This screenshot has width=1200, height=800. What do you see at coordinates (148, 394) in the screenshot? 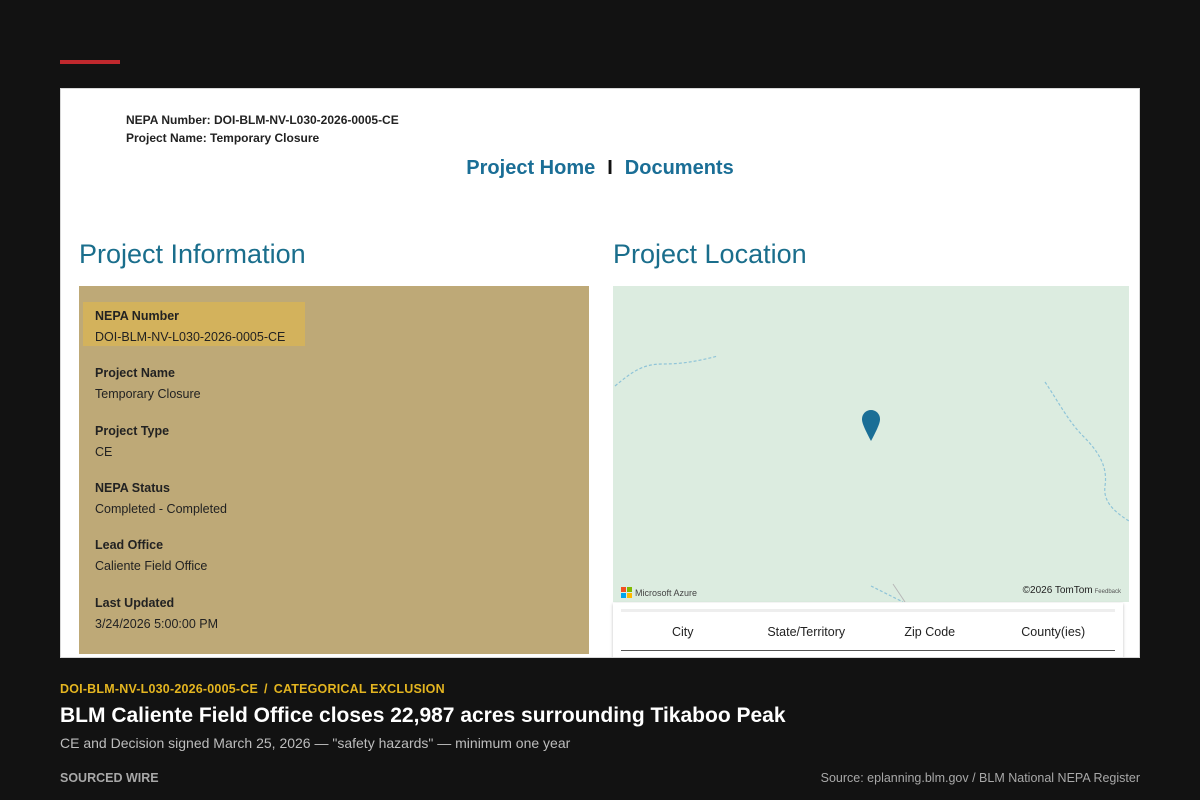
I see `field-value: Temporary Closure` at bounding box center [148, 394].